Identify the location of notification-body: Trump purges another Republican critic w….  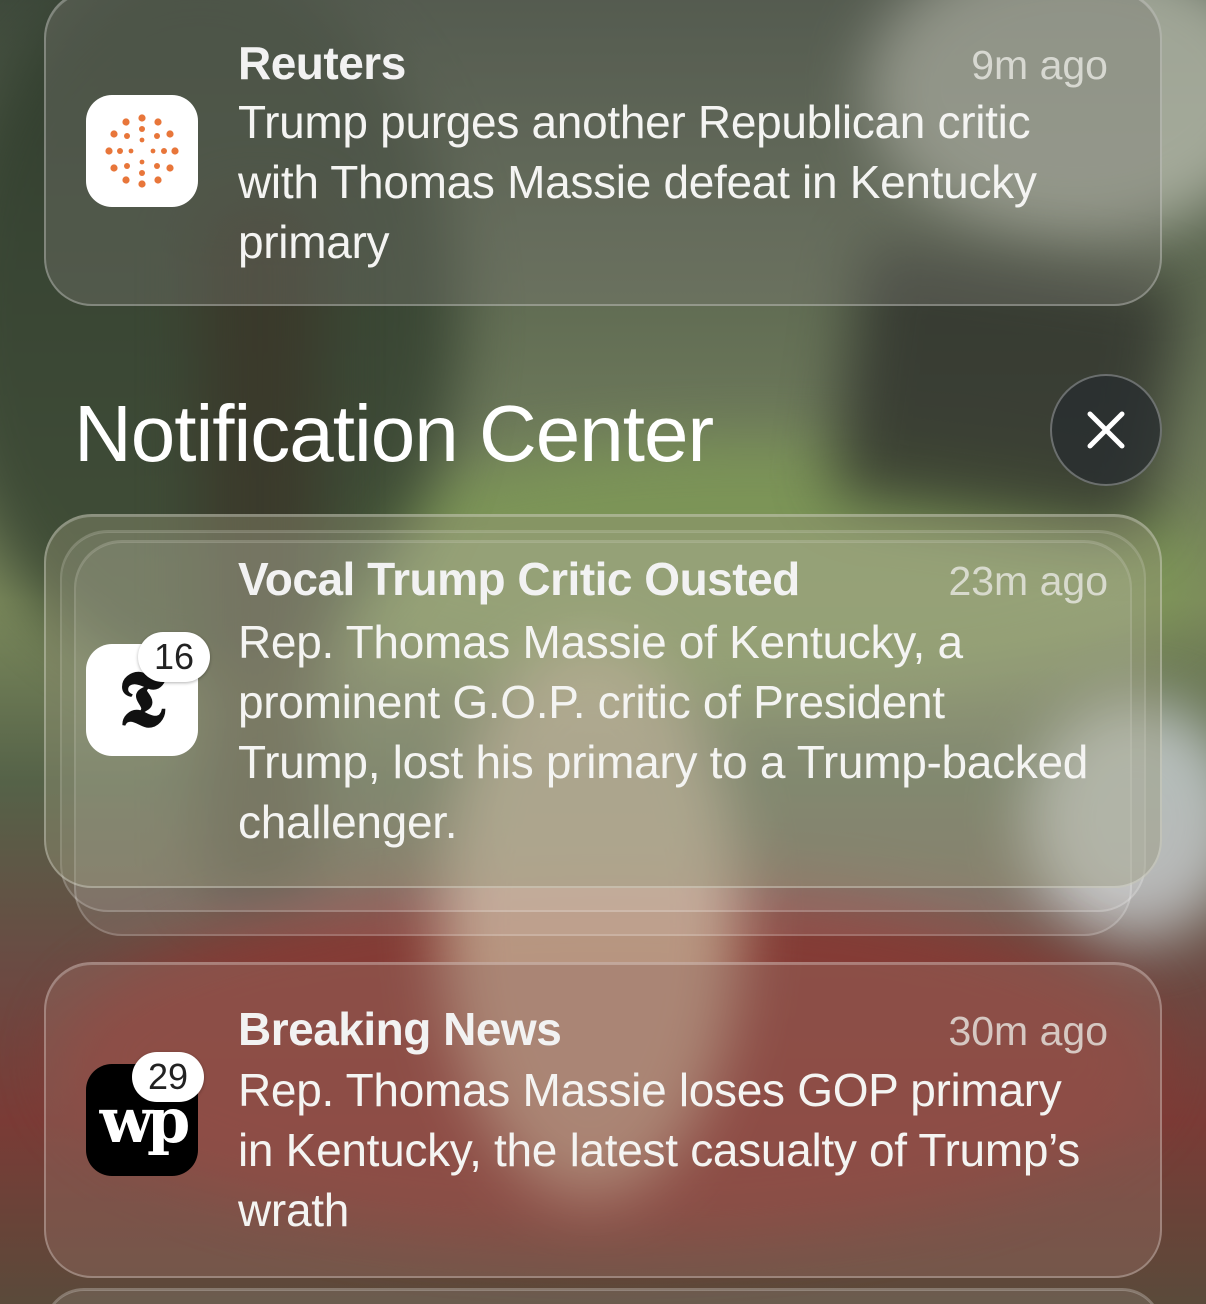
(637, 182).